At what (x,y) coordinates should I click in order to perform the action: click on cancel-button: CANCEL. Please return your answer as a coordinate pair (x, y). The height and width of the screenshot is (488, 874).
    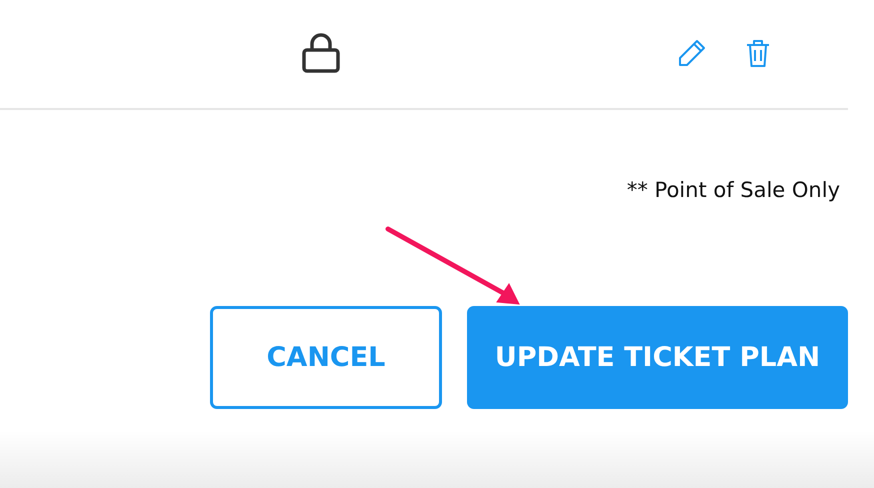
    Looking at the image, I should click on (326, 357).